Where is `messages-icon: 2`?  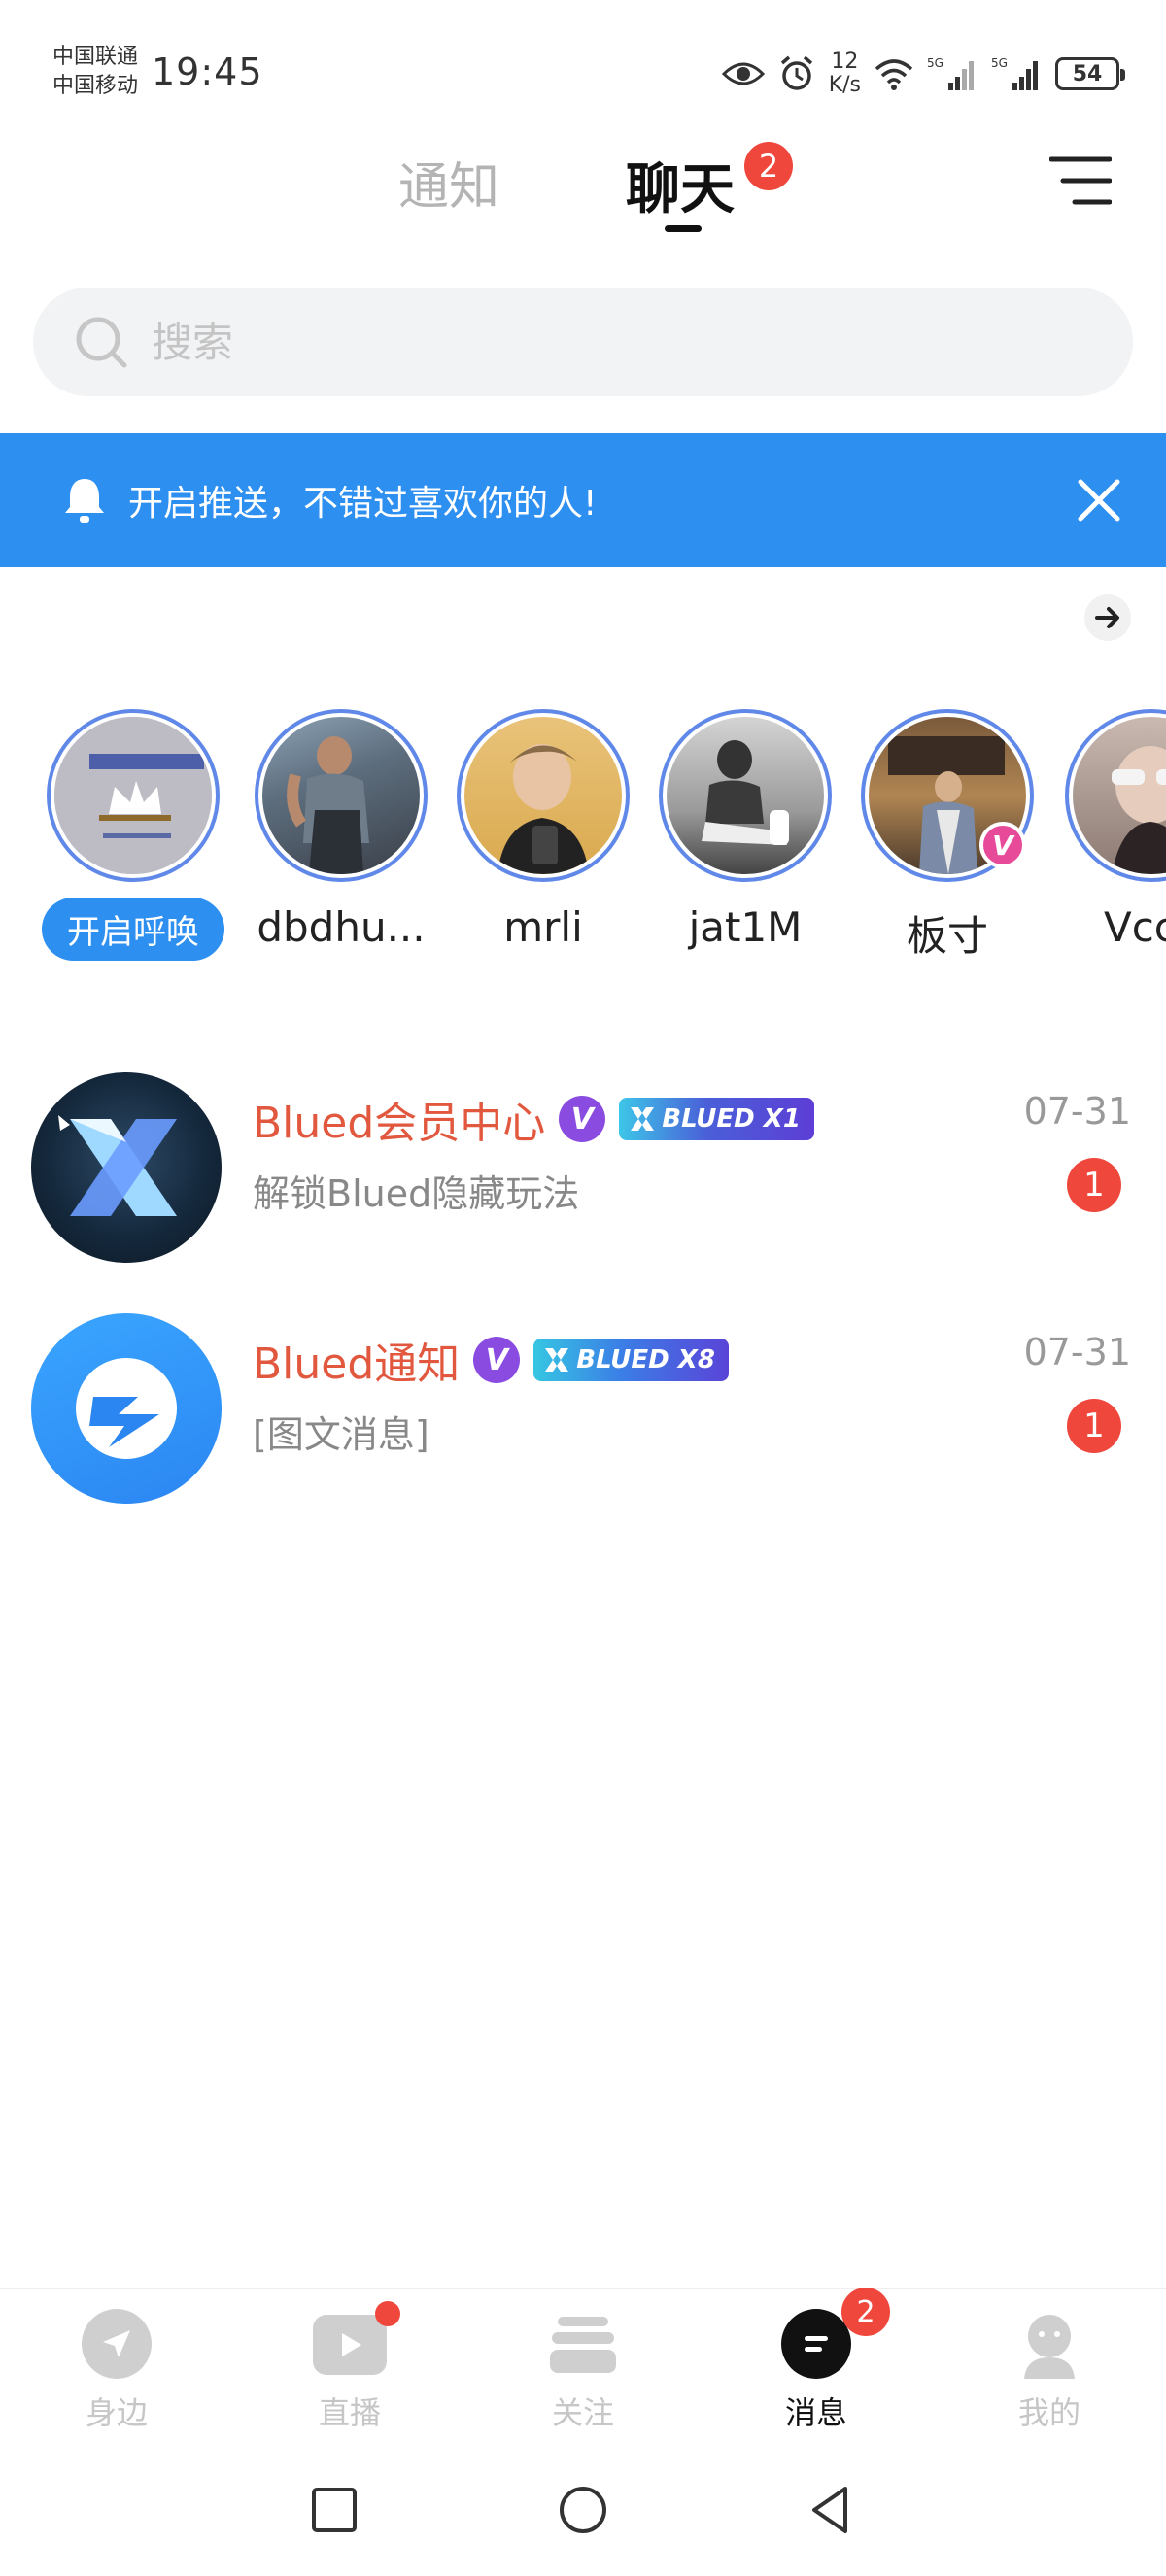 messages-icon: 2 is located at coordinates (835, 2333).